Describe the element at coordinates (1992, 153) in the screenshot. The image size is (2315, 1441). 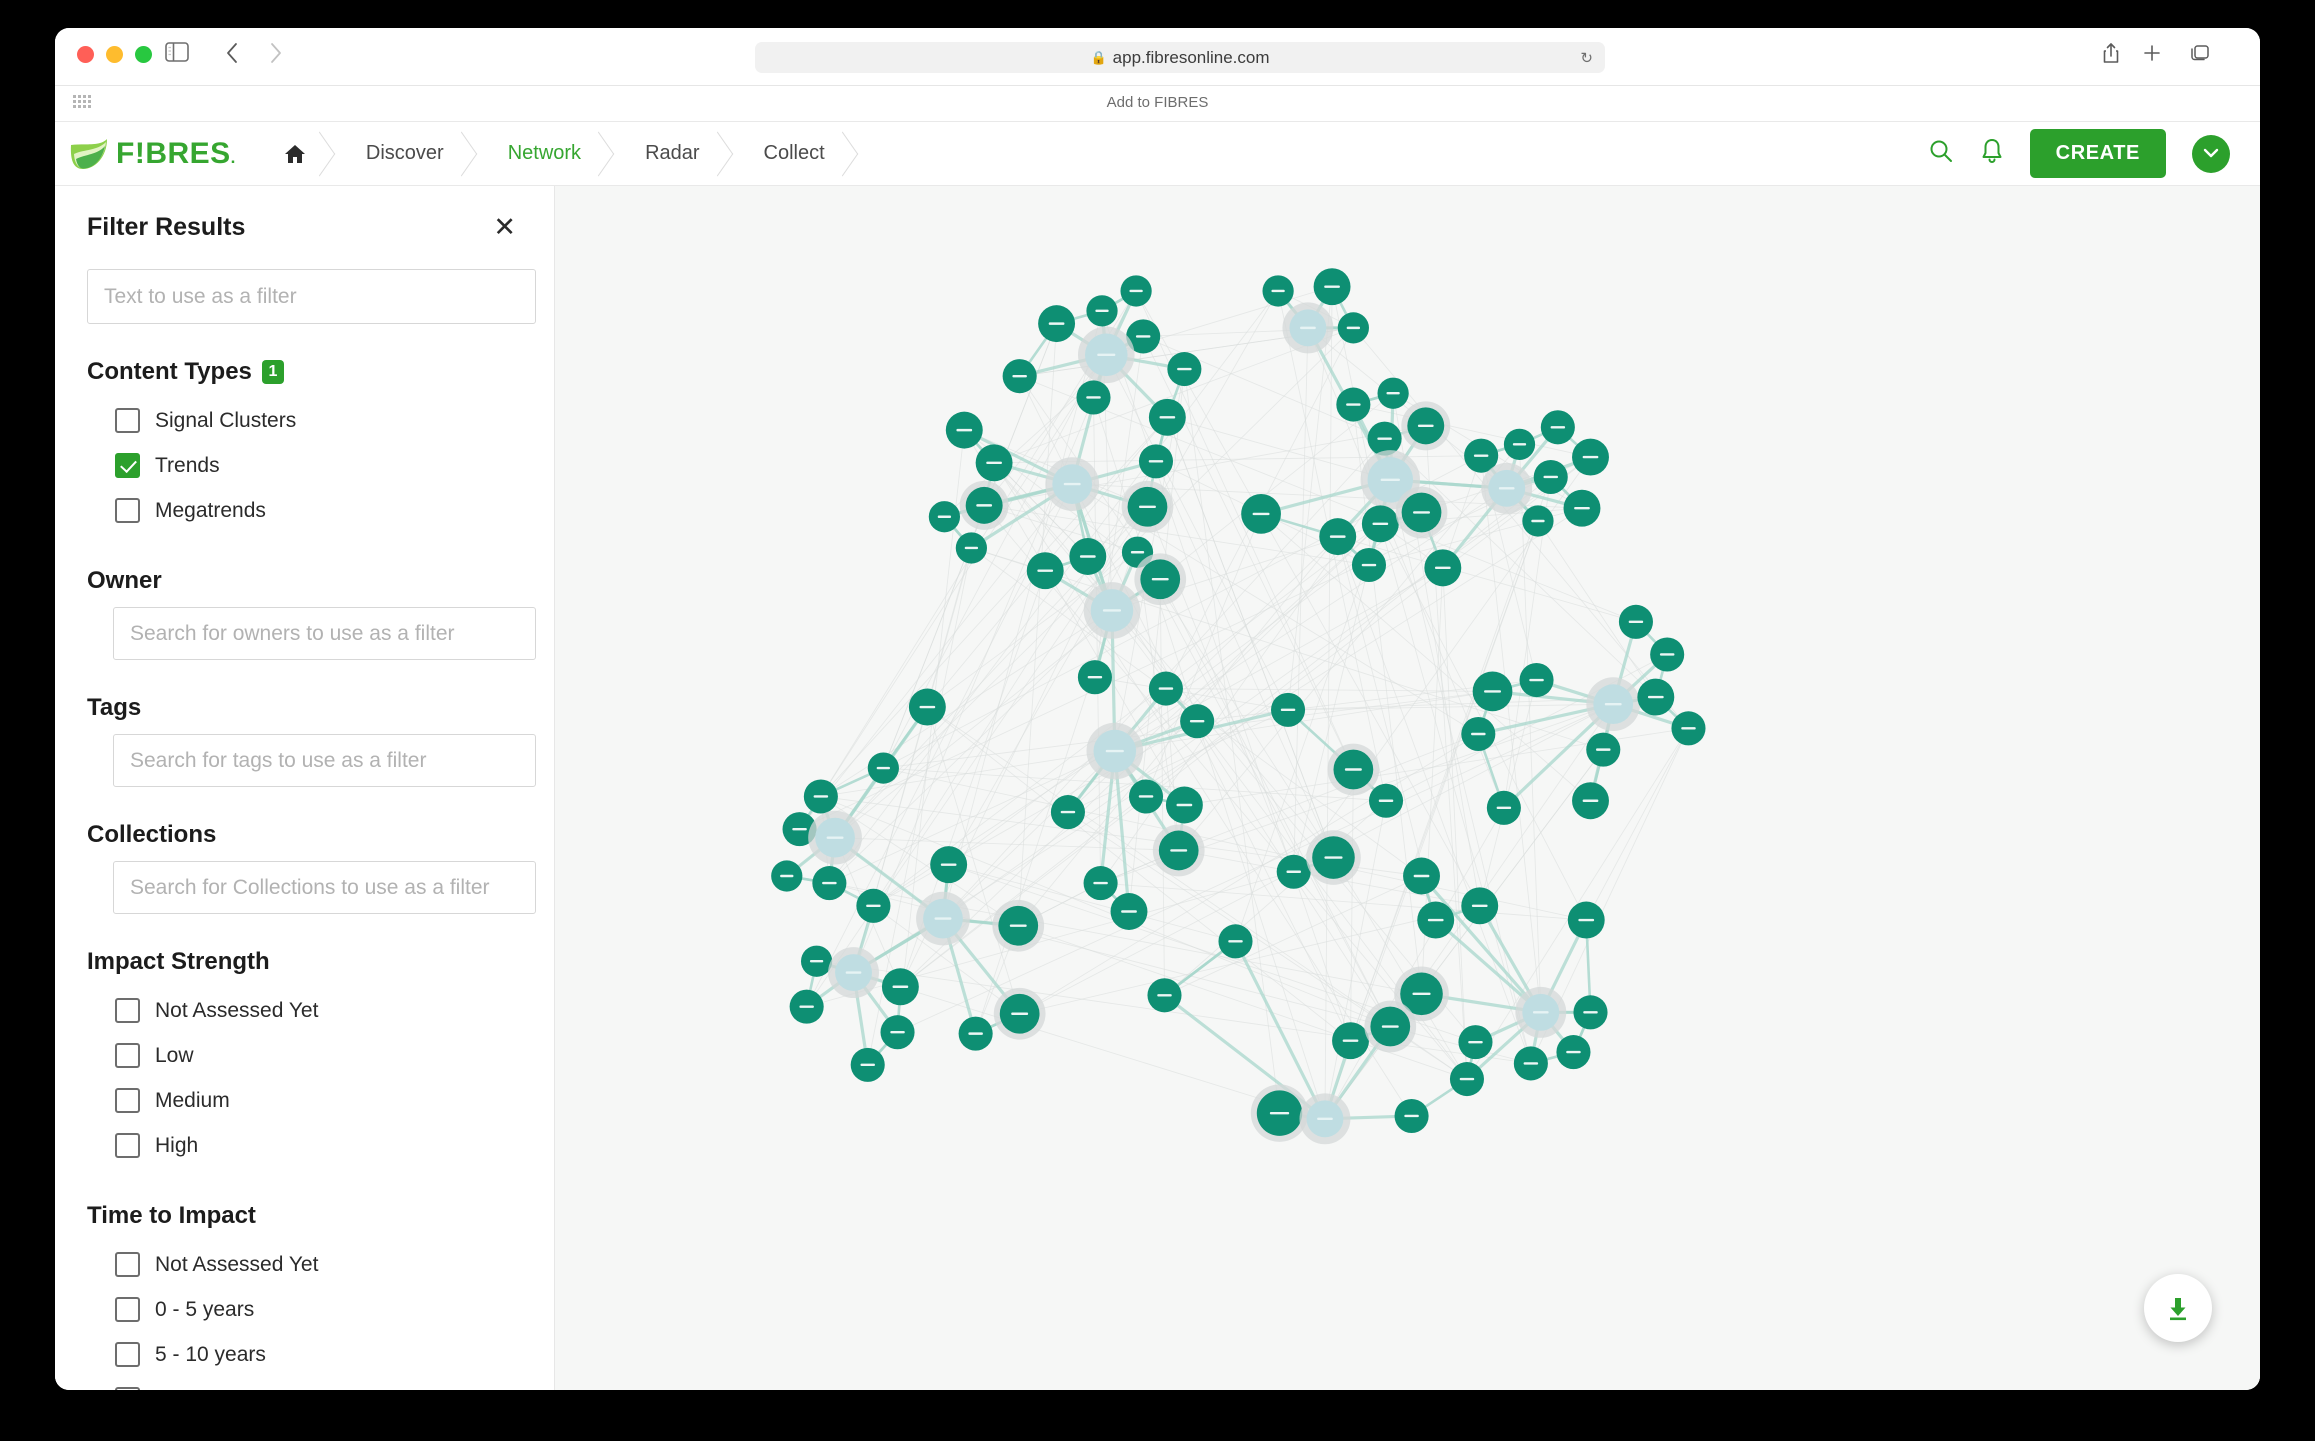
I see `bell-icon` at that location.